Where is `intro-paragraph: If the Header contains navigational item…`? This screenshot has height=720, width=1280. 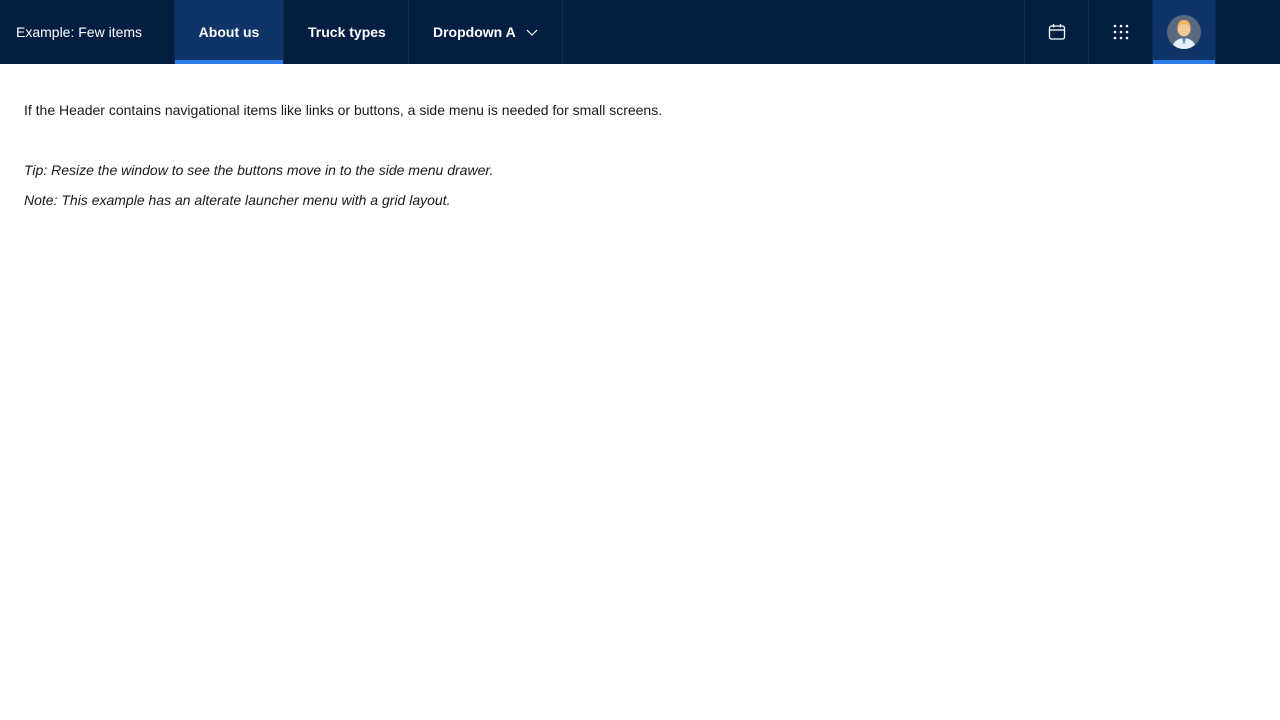
intro-paragraph: If the Header contains navigational item… is located at coordinates (343, 110).